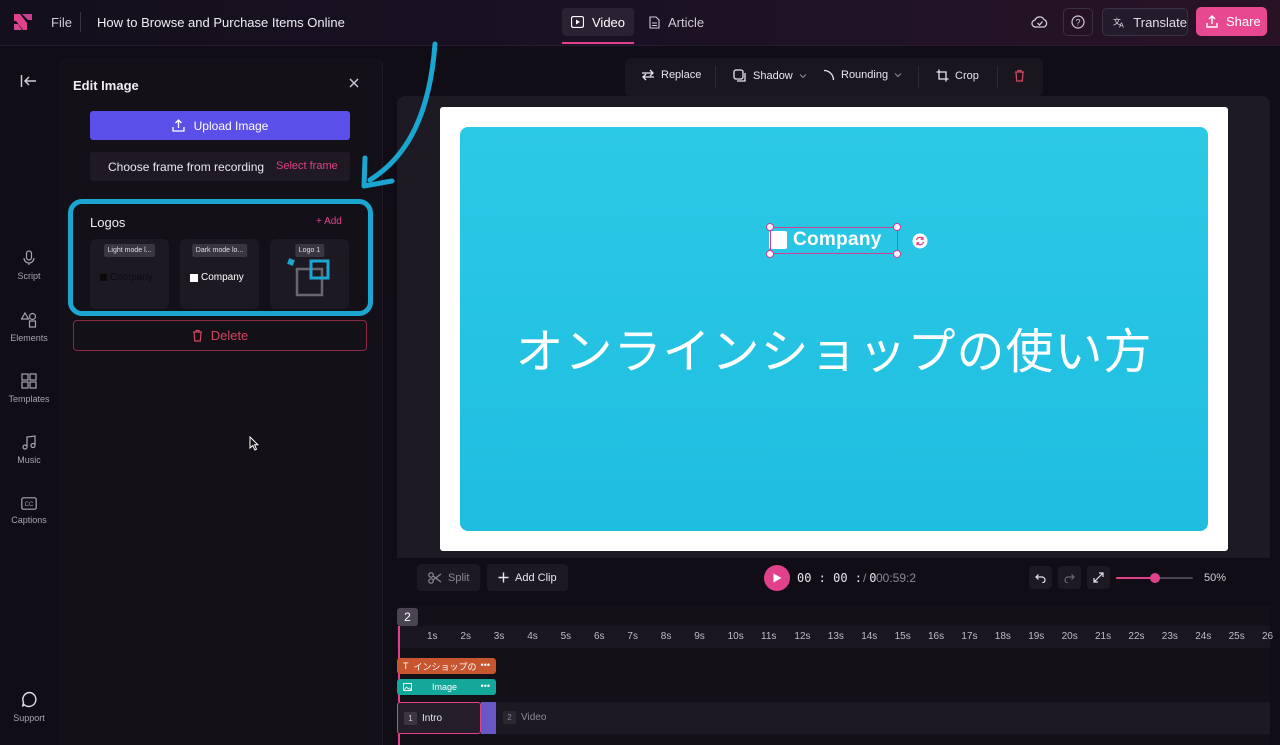 The height and width of the screenshot is (745, 1280). Describe the element at coordinates (178, 125) in the screenshot. I see `upload-icon` at that location.